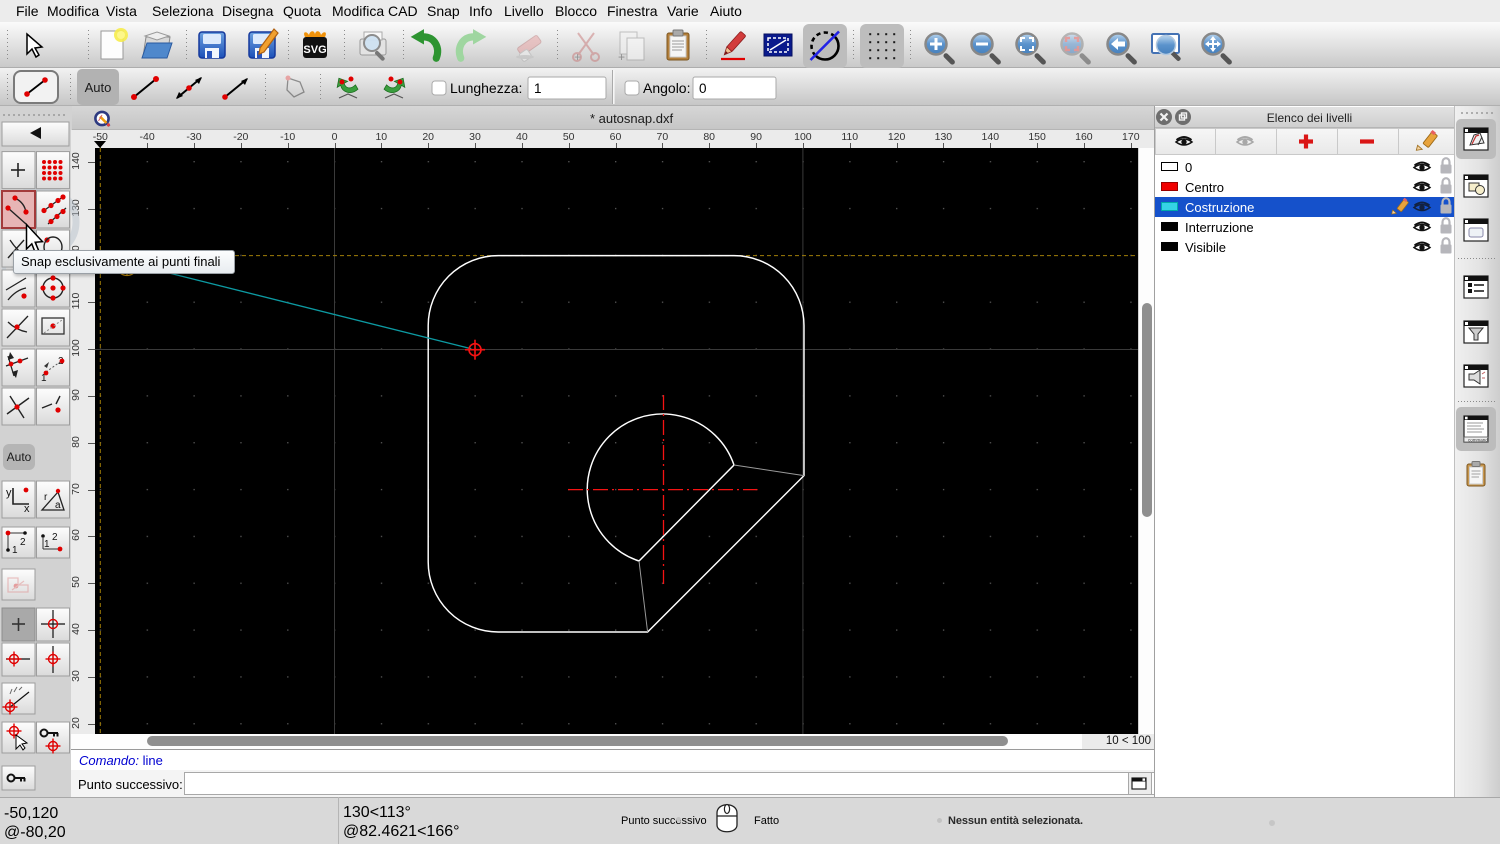  What do you see at coordinates (486, 88) in the screenshot?
I see `svg-text: Lunghezza:` at bounding box center [486, 88].